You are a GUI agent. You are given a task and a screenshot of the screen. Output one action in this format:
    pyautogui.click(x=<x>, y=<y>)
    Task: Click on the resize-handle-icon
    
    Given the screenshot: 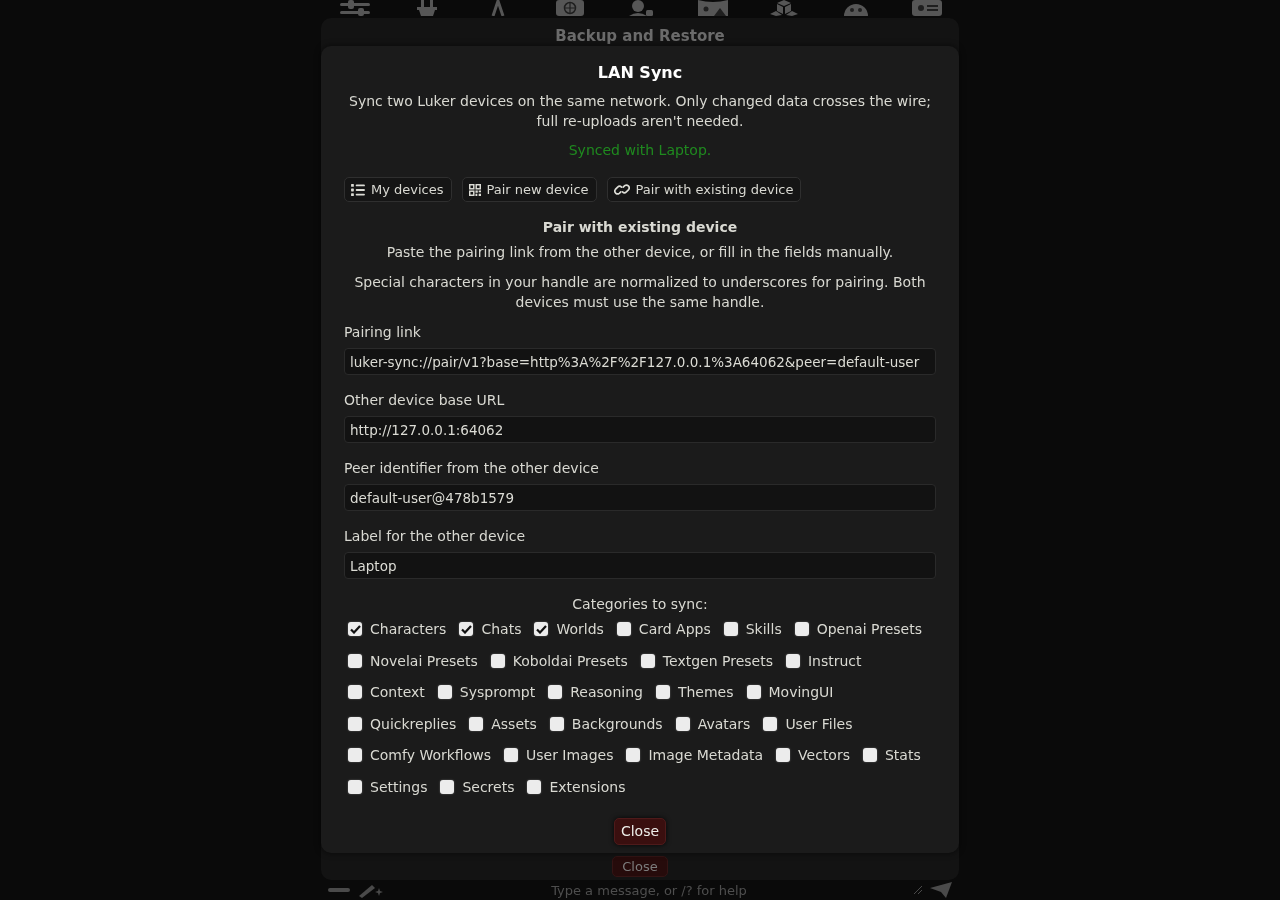 What is the action you would take?
    pyautogui.click(x=918, y=890)
    